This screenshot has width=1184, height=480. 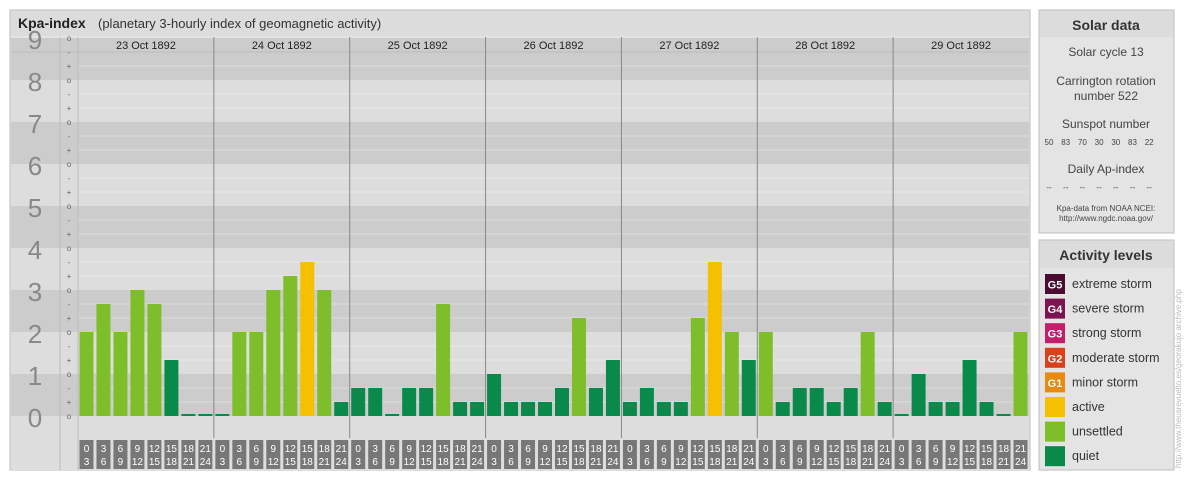 What do you see at coordinates (664, 449) in the screenshot?
I see `interval-start-label: 6` at bounding box center [664, 449].